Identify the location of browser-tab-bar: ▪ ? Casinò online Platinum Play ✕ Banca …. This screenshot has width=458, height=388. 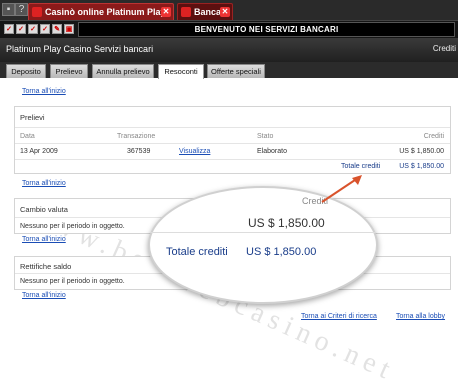
(229, 10).